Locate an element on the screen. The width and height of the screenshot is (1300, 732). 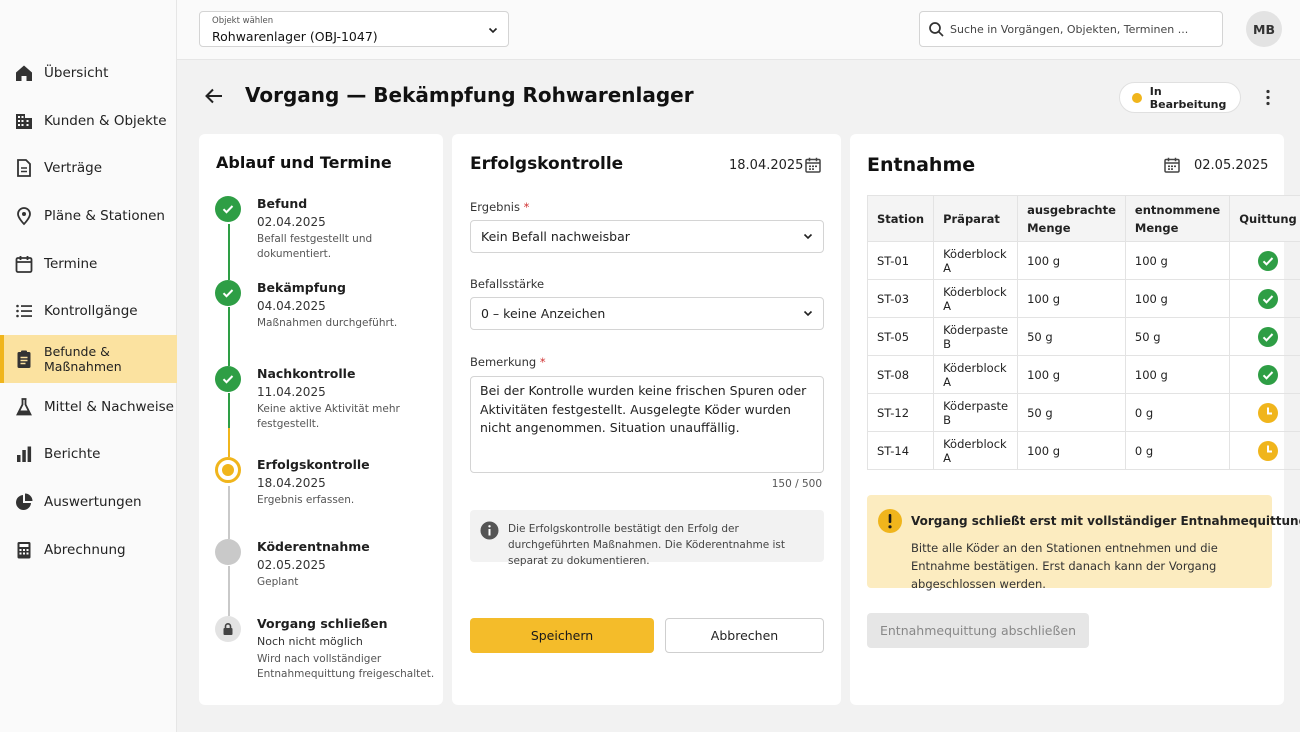
pie-chart-icon is located at coordinates (24, 502).